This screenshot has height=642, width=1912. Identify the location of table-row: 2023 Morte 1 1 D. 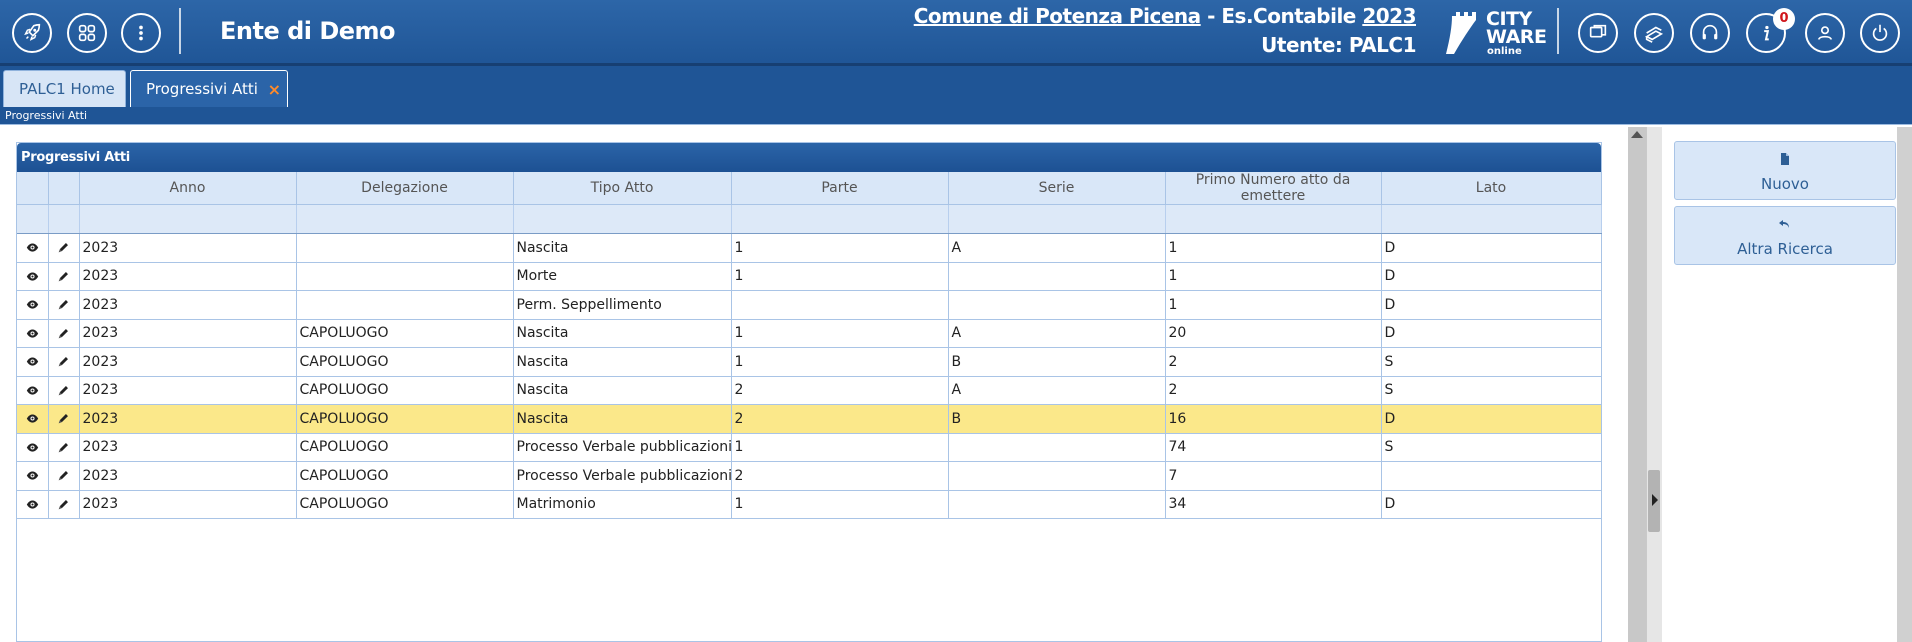
(809, 276).